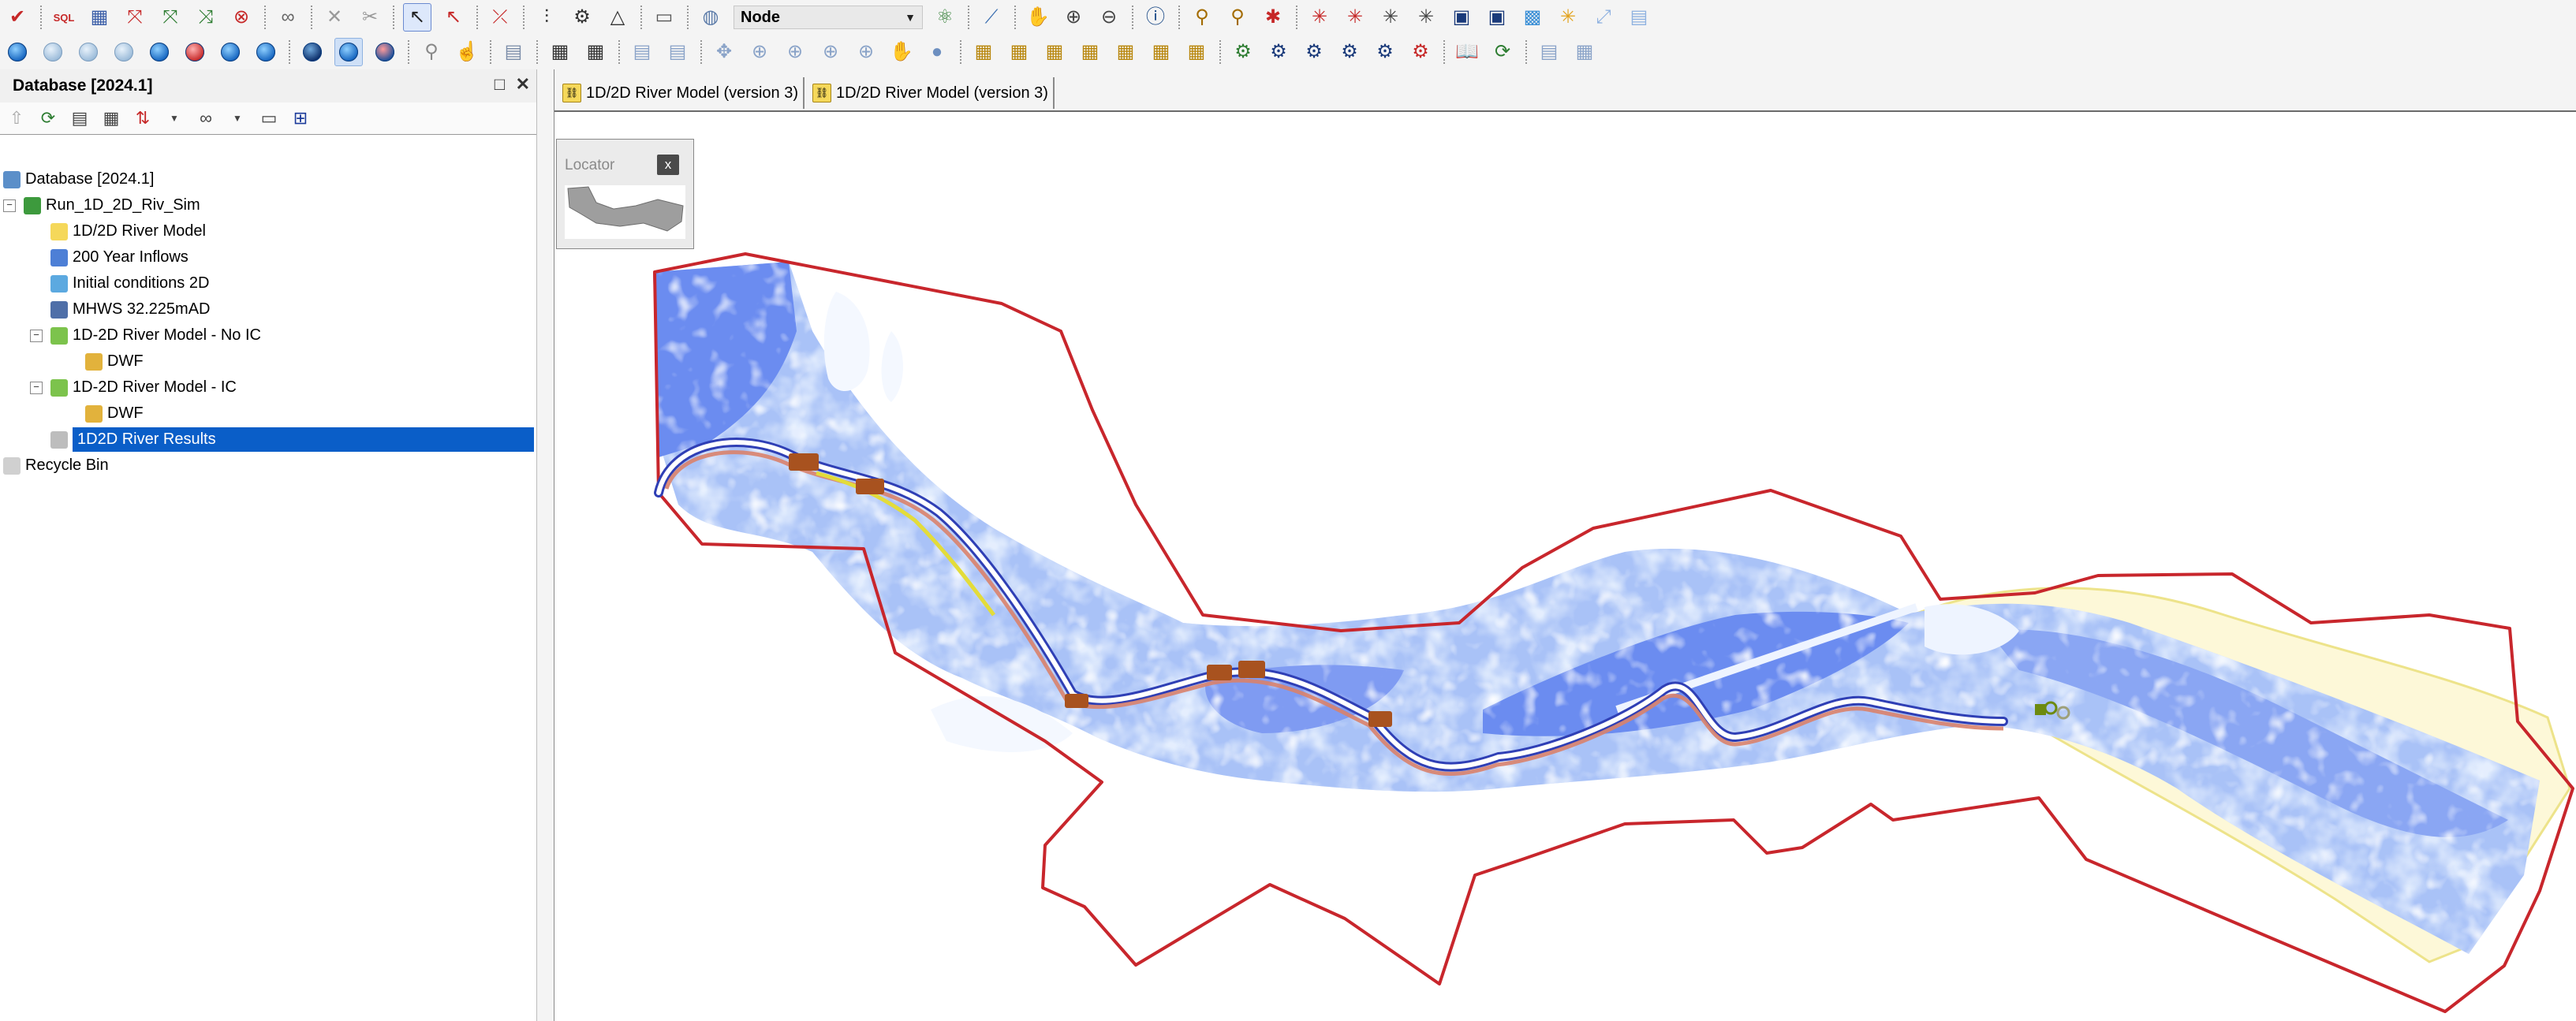 The image size is (2576, 1021). What do you see at coordinates (142, 118) in the screenshot?
I see `sort-icon: ⇅` at bounding box center [142, 118].